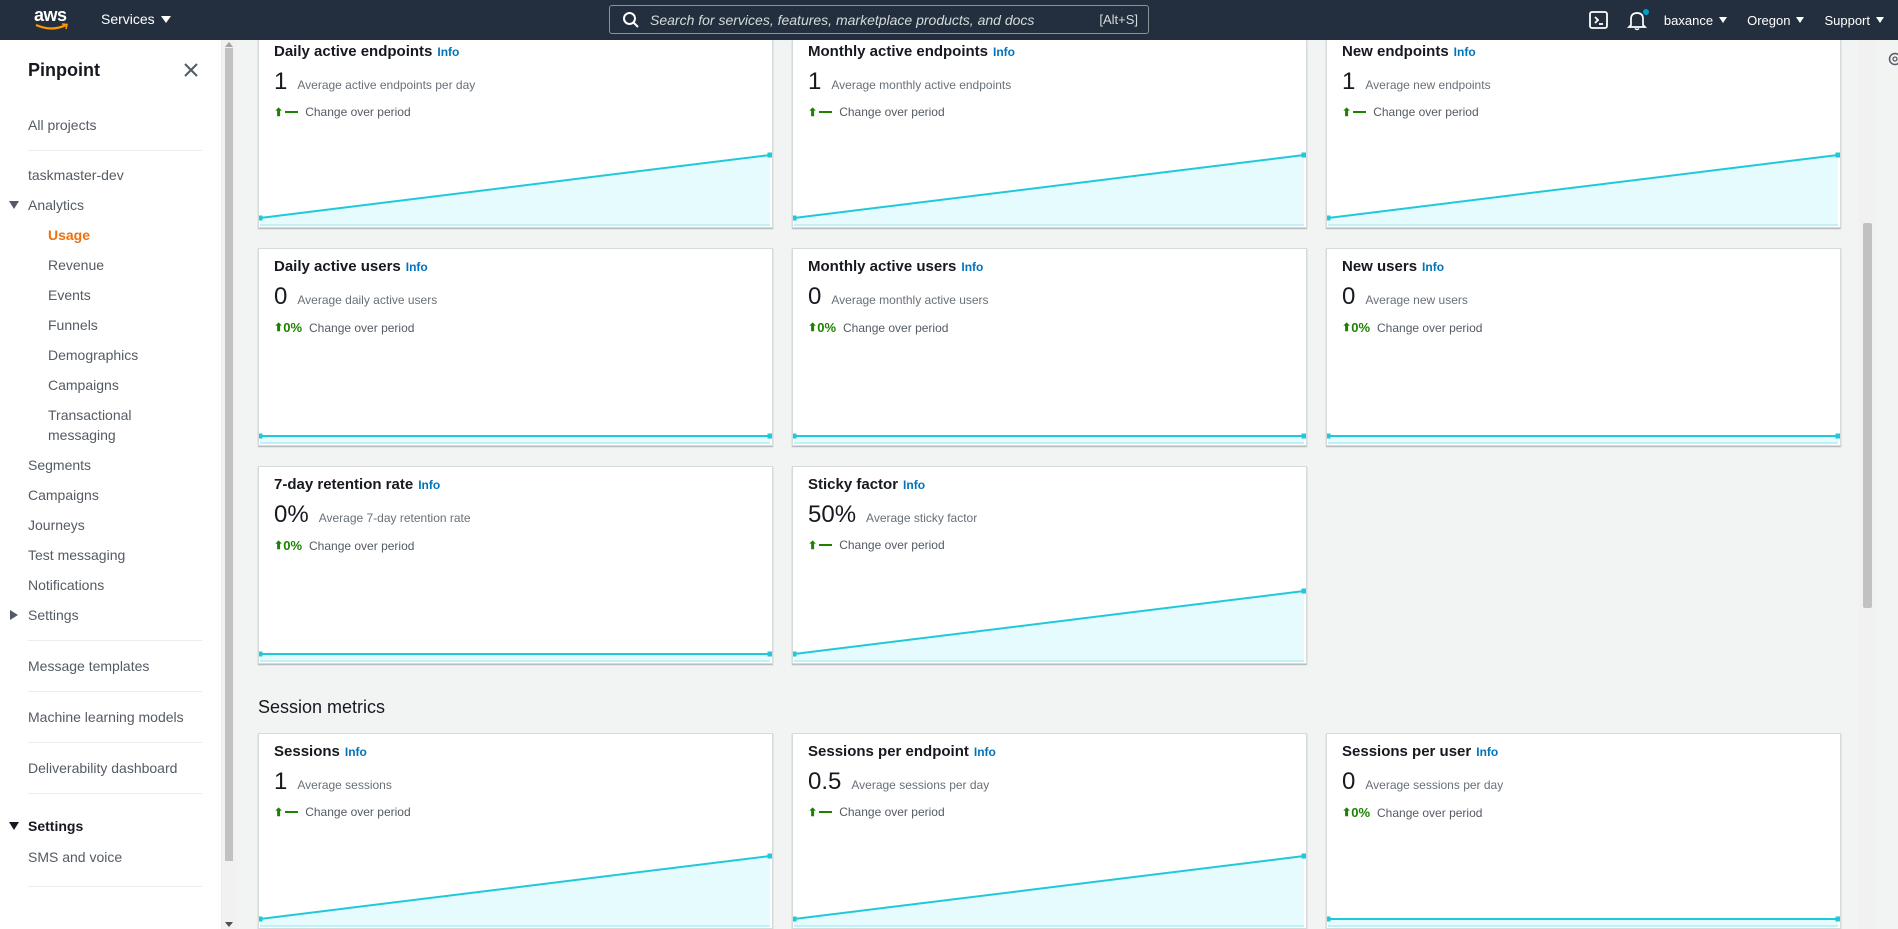  I want to click on services-menu: Services, so click(136, 19).